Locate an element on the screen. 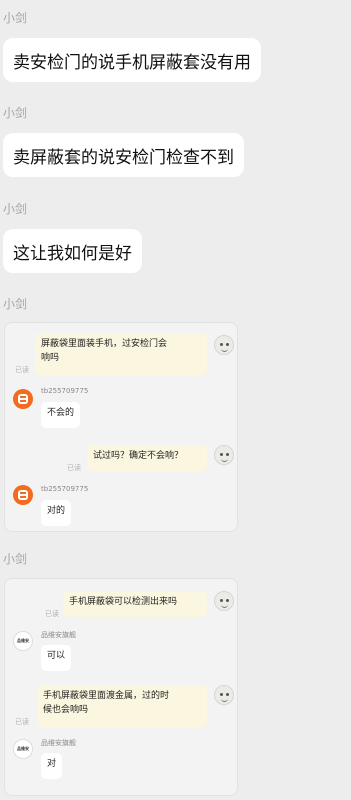  bubble-text: 屏蔽袋里面装手机，过安检门会 is located at coordinates (104, 344).